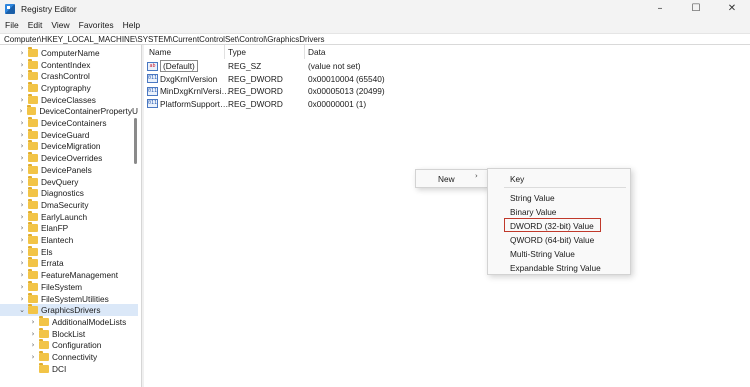  I want to click on tree-item: ⌄ GraphicsDrivers, so click(69, 310).